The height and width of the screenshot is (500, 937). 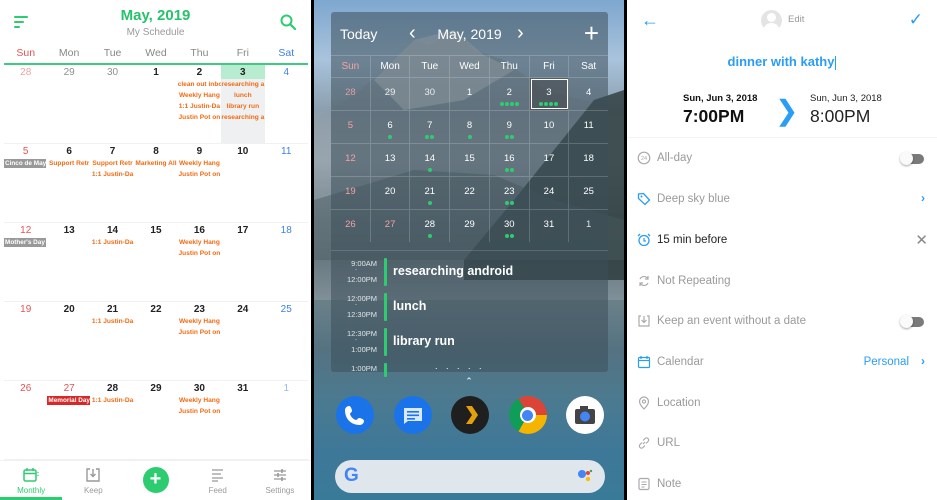 I want to click on day-cell: 25, so click(x=286, y=341).